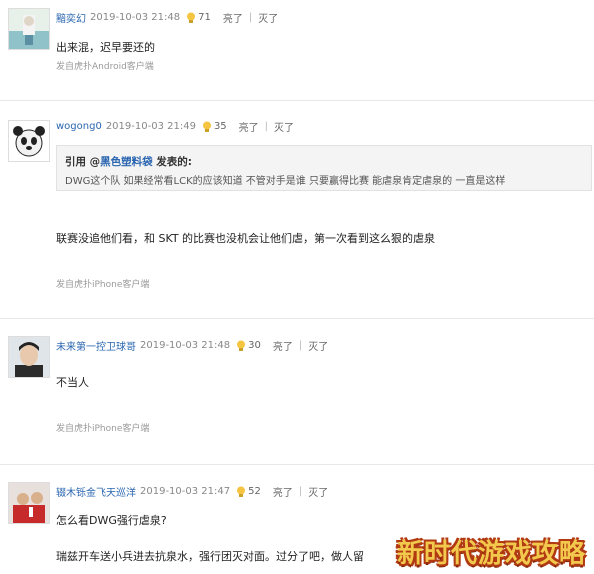  I want to click on quoted-user-link: 黑色塑料袋, so click(126, 162).